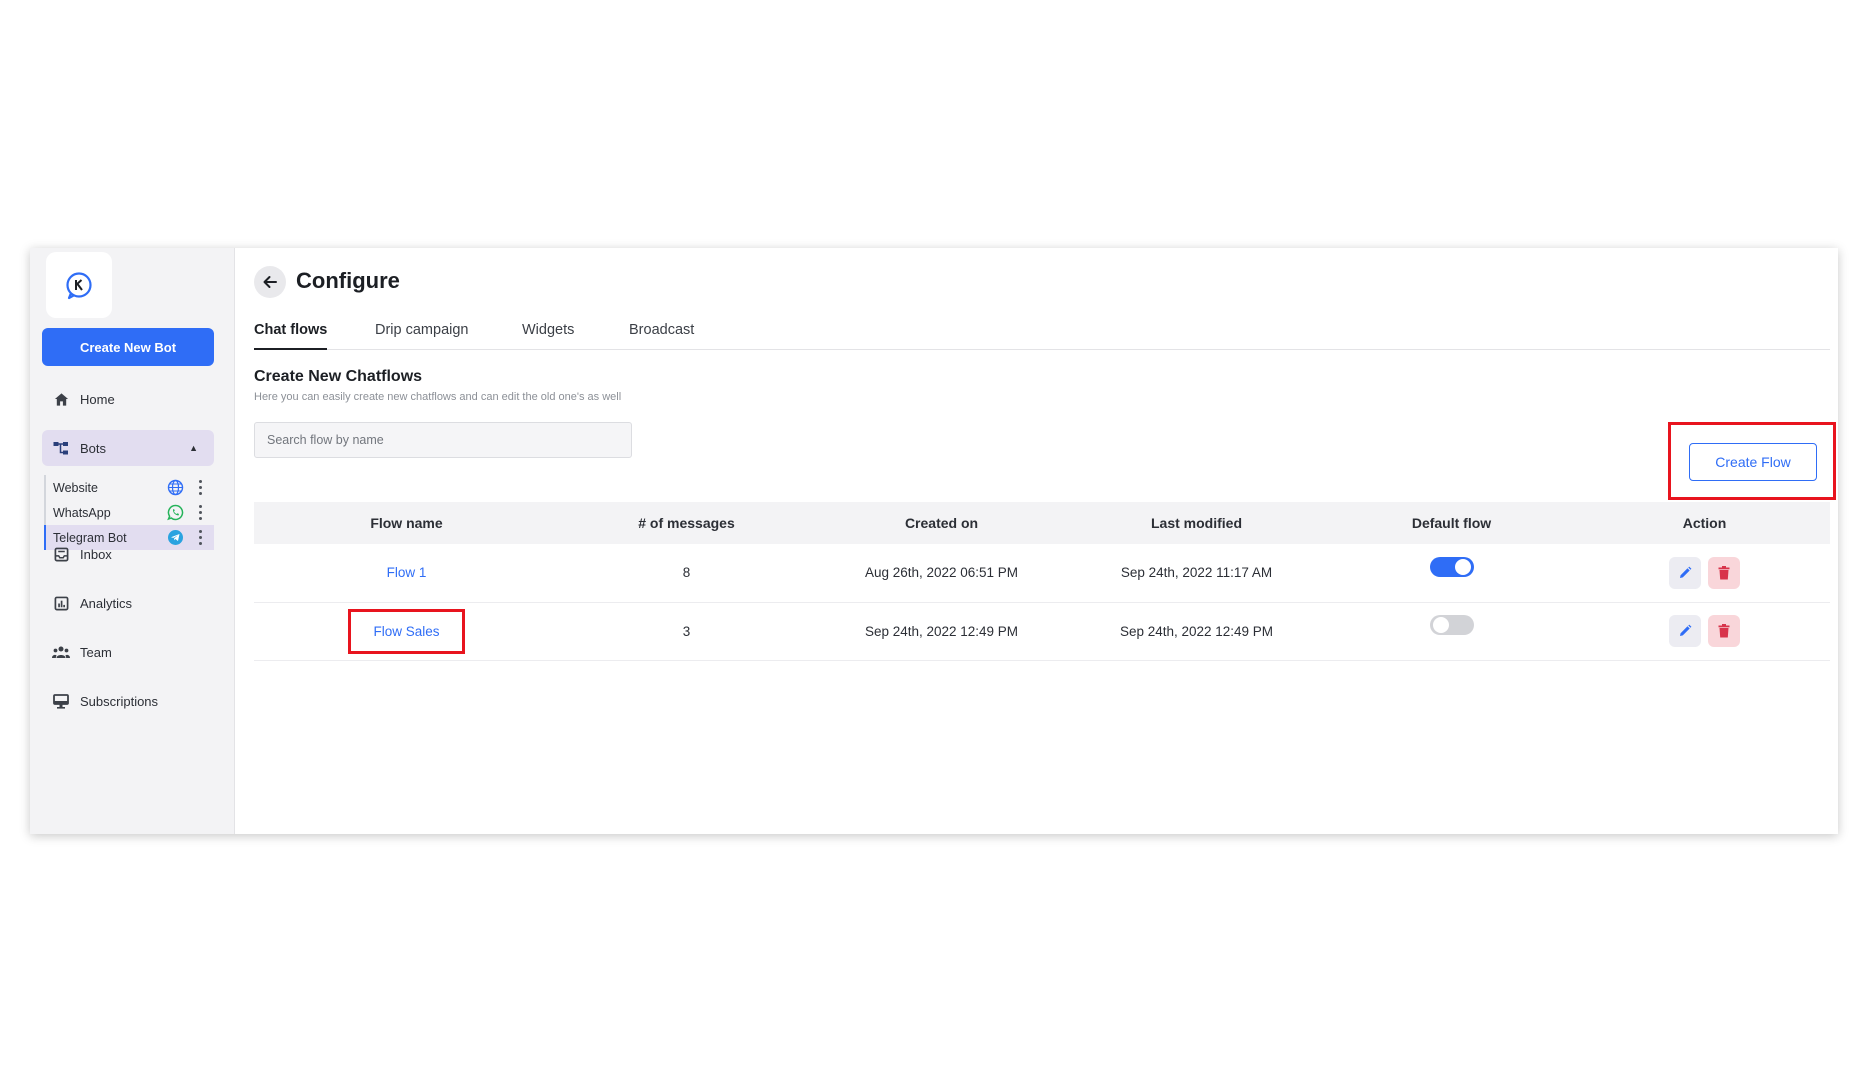 This screenshot has height=1080, width=1866. I want to click on sidebar-item-bots: Bots ▲, so click(128, 448).